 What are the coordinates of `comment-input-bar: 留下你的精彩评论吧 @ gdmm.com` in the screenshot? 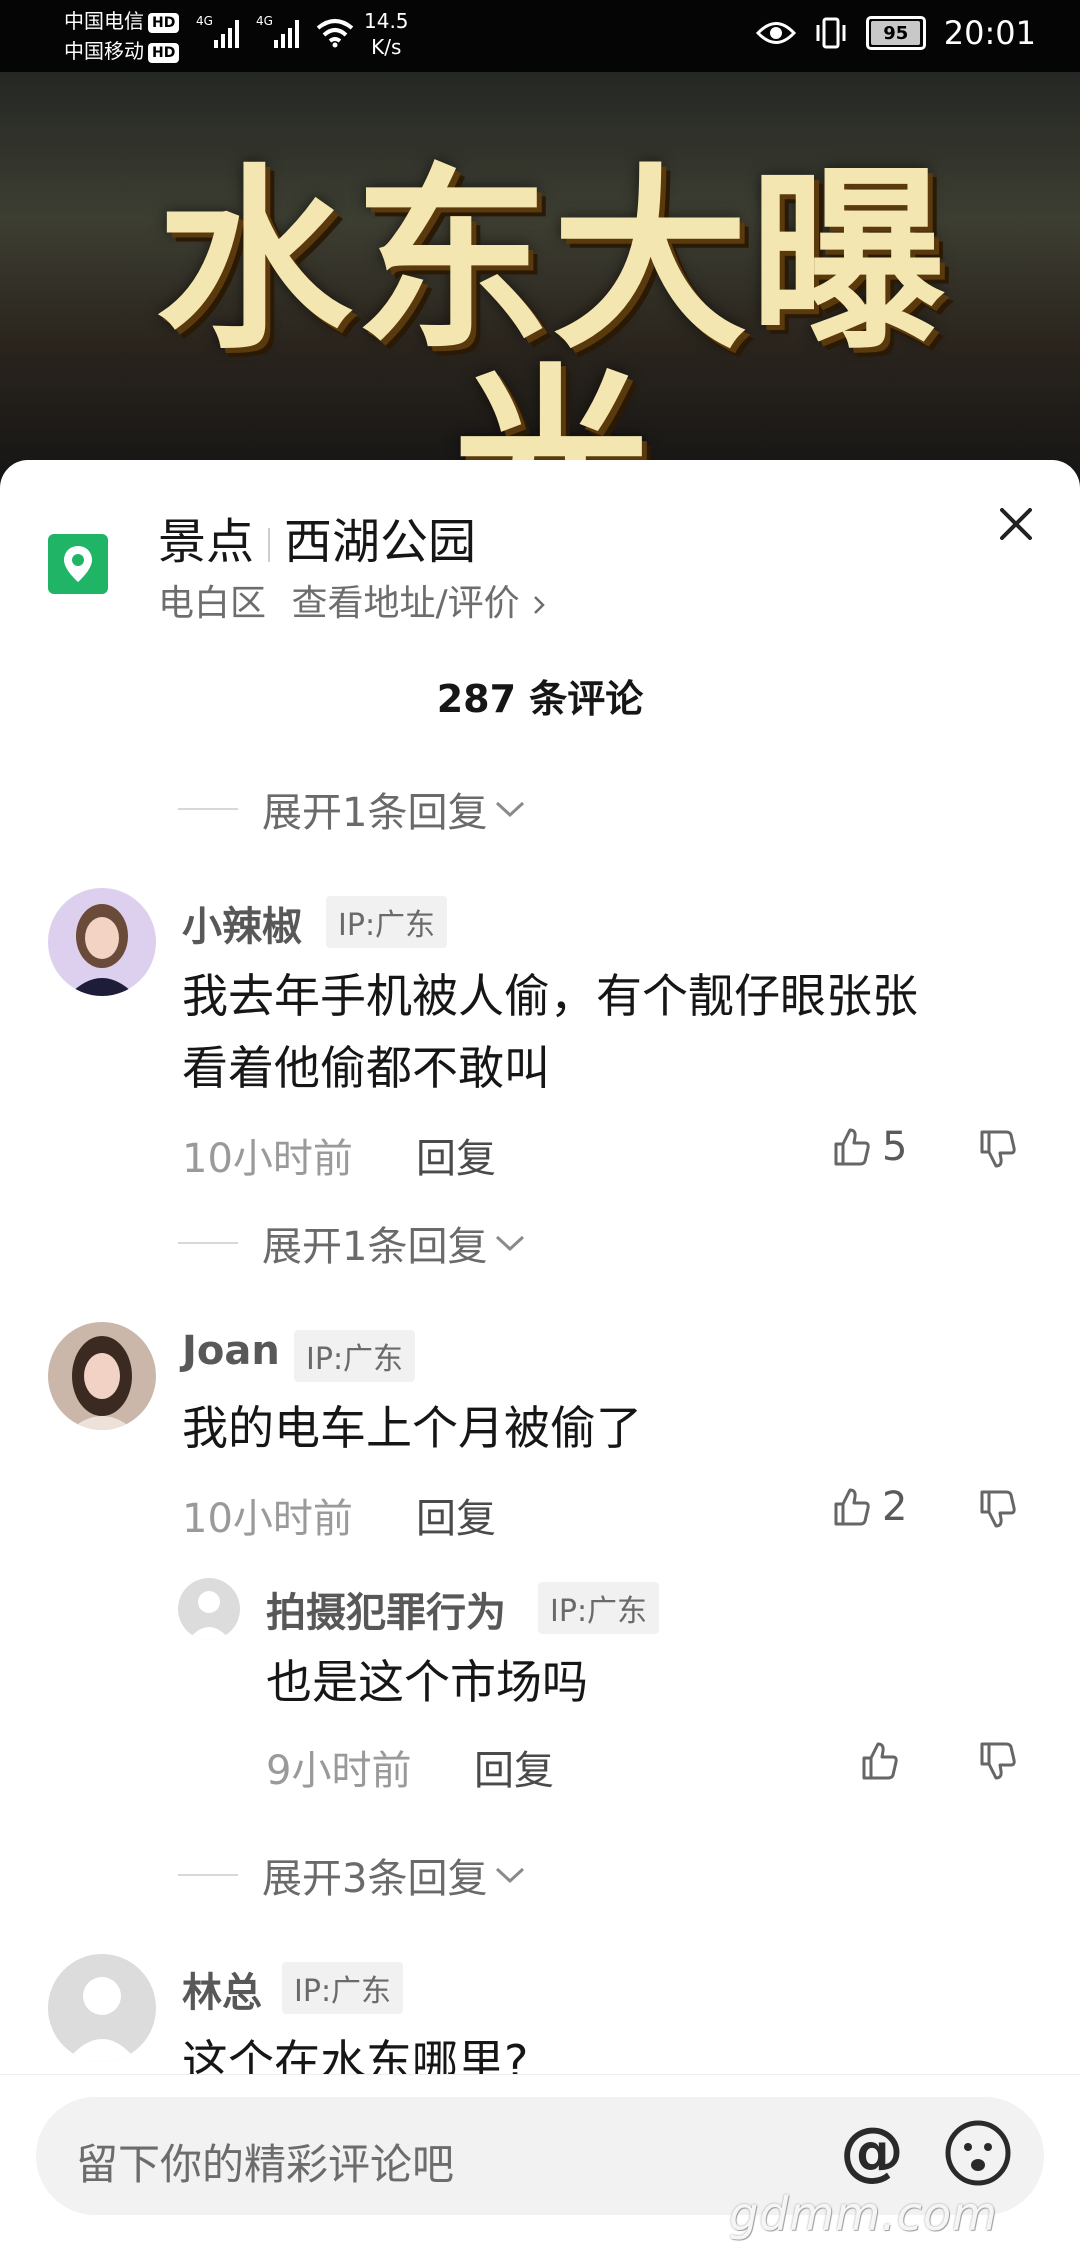 It's located at (540, 2159).